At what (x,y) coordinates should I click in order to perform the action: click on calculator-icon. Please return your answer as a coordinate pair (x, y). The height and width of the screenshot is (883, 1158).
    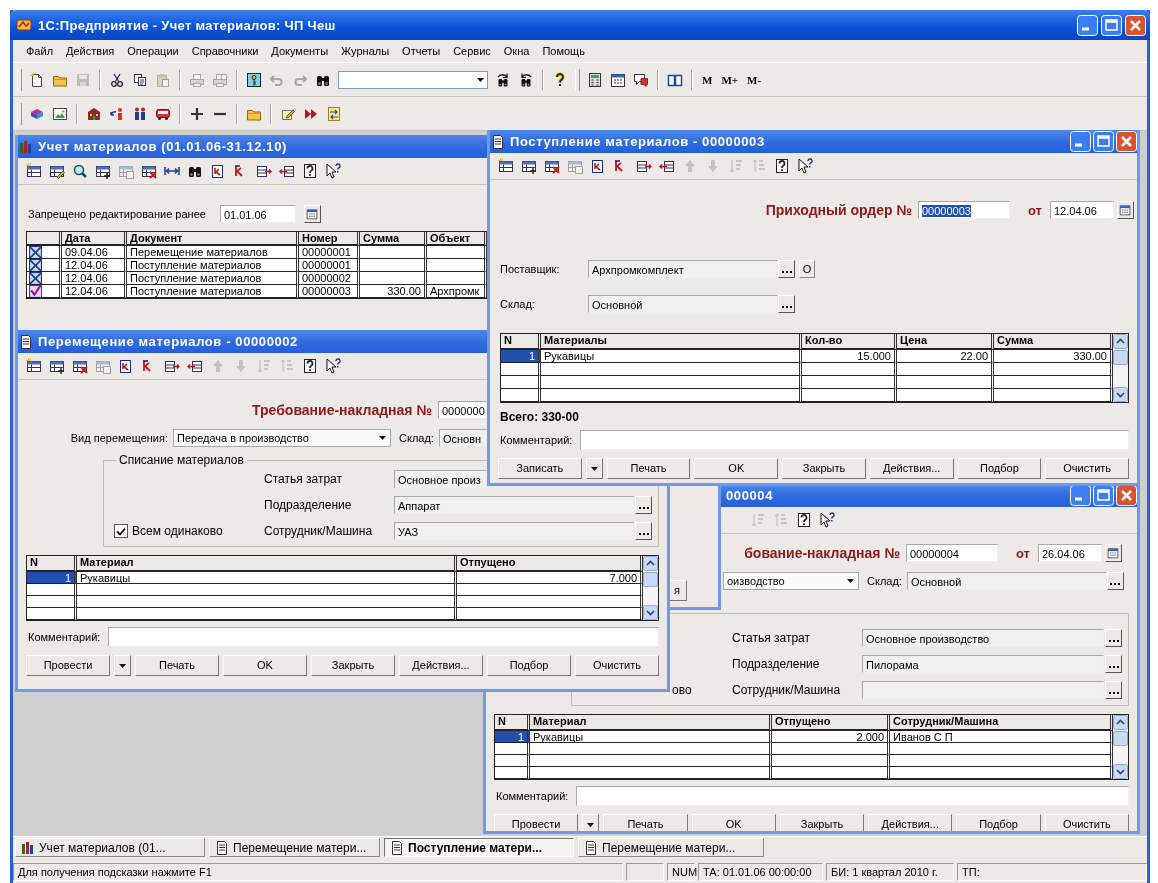
    Looking at the image, I should click on (595, 79).